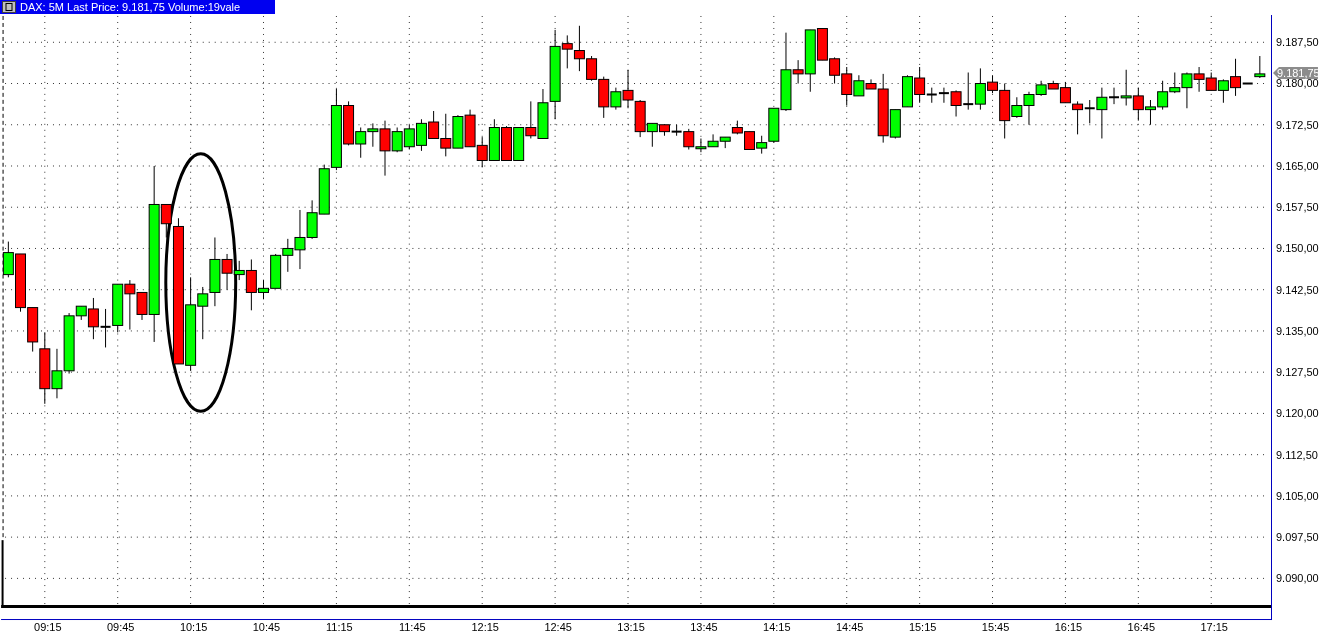 Image resolution: width=1321 pixels, height=633 pixels. I want to click on price-label: 9.165,00, so click(1297, 166).